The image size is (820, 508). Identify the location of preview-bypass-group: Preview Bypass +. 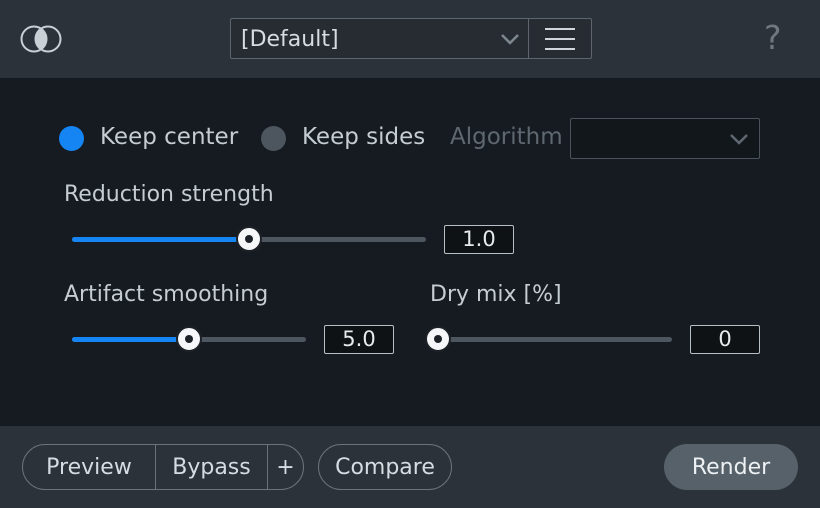
(163, 467).